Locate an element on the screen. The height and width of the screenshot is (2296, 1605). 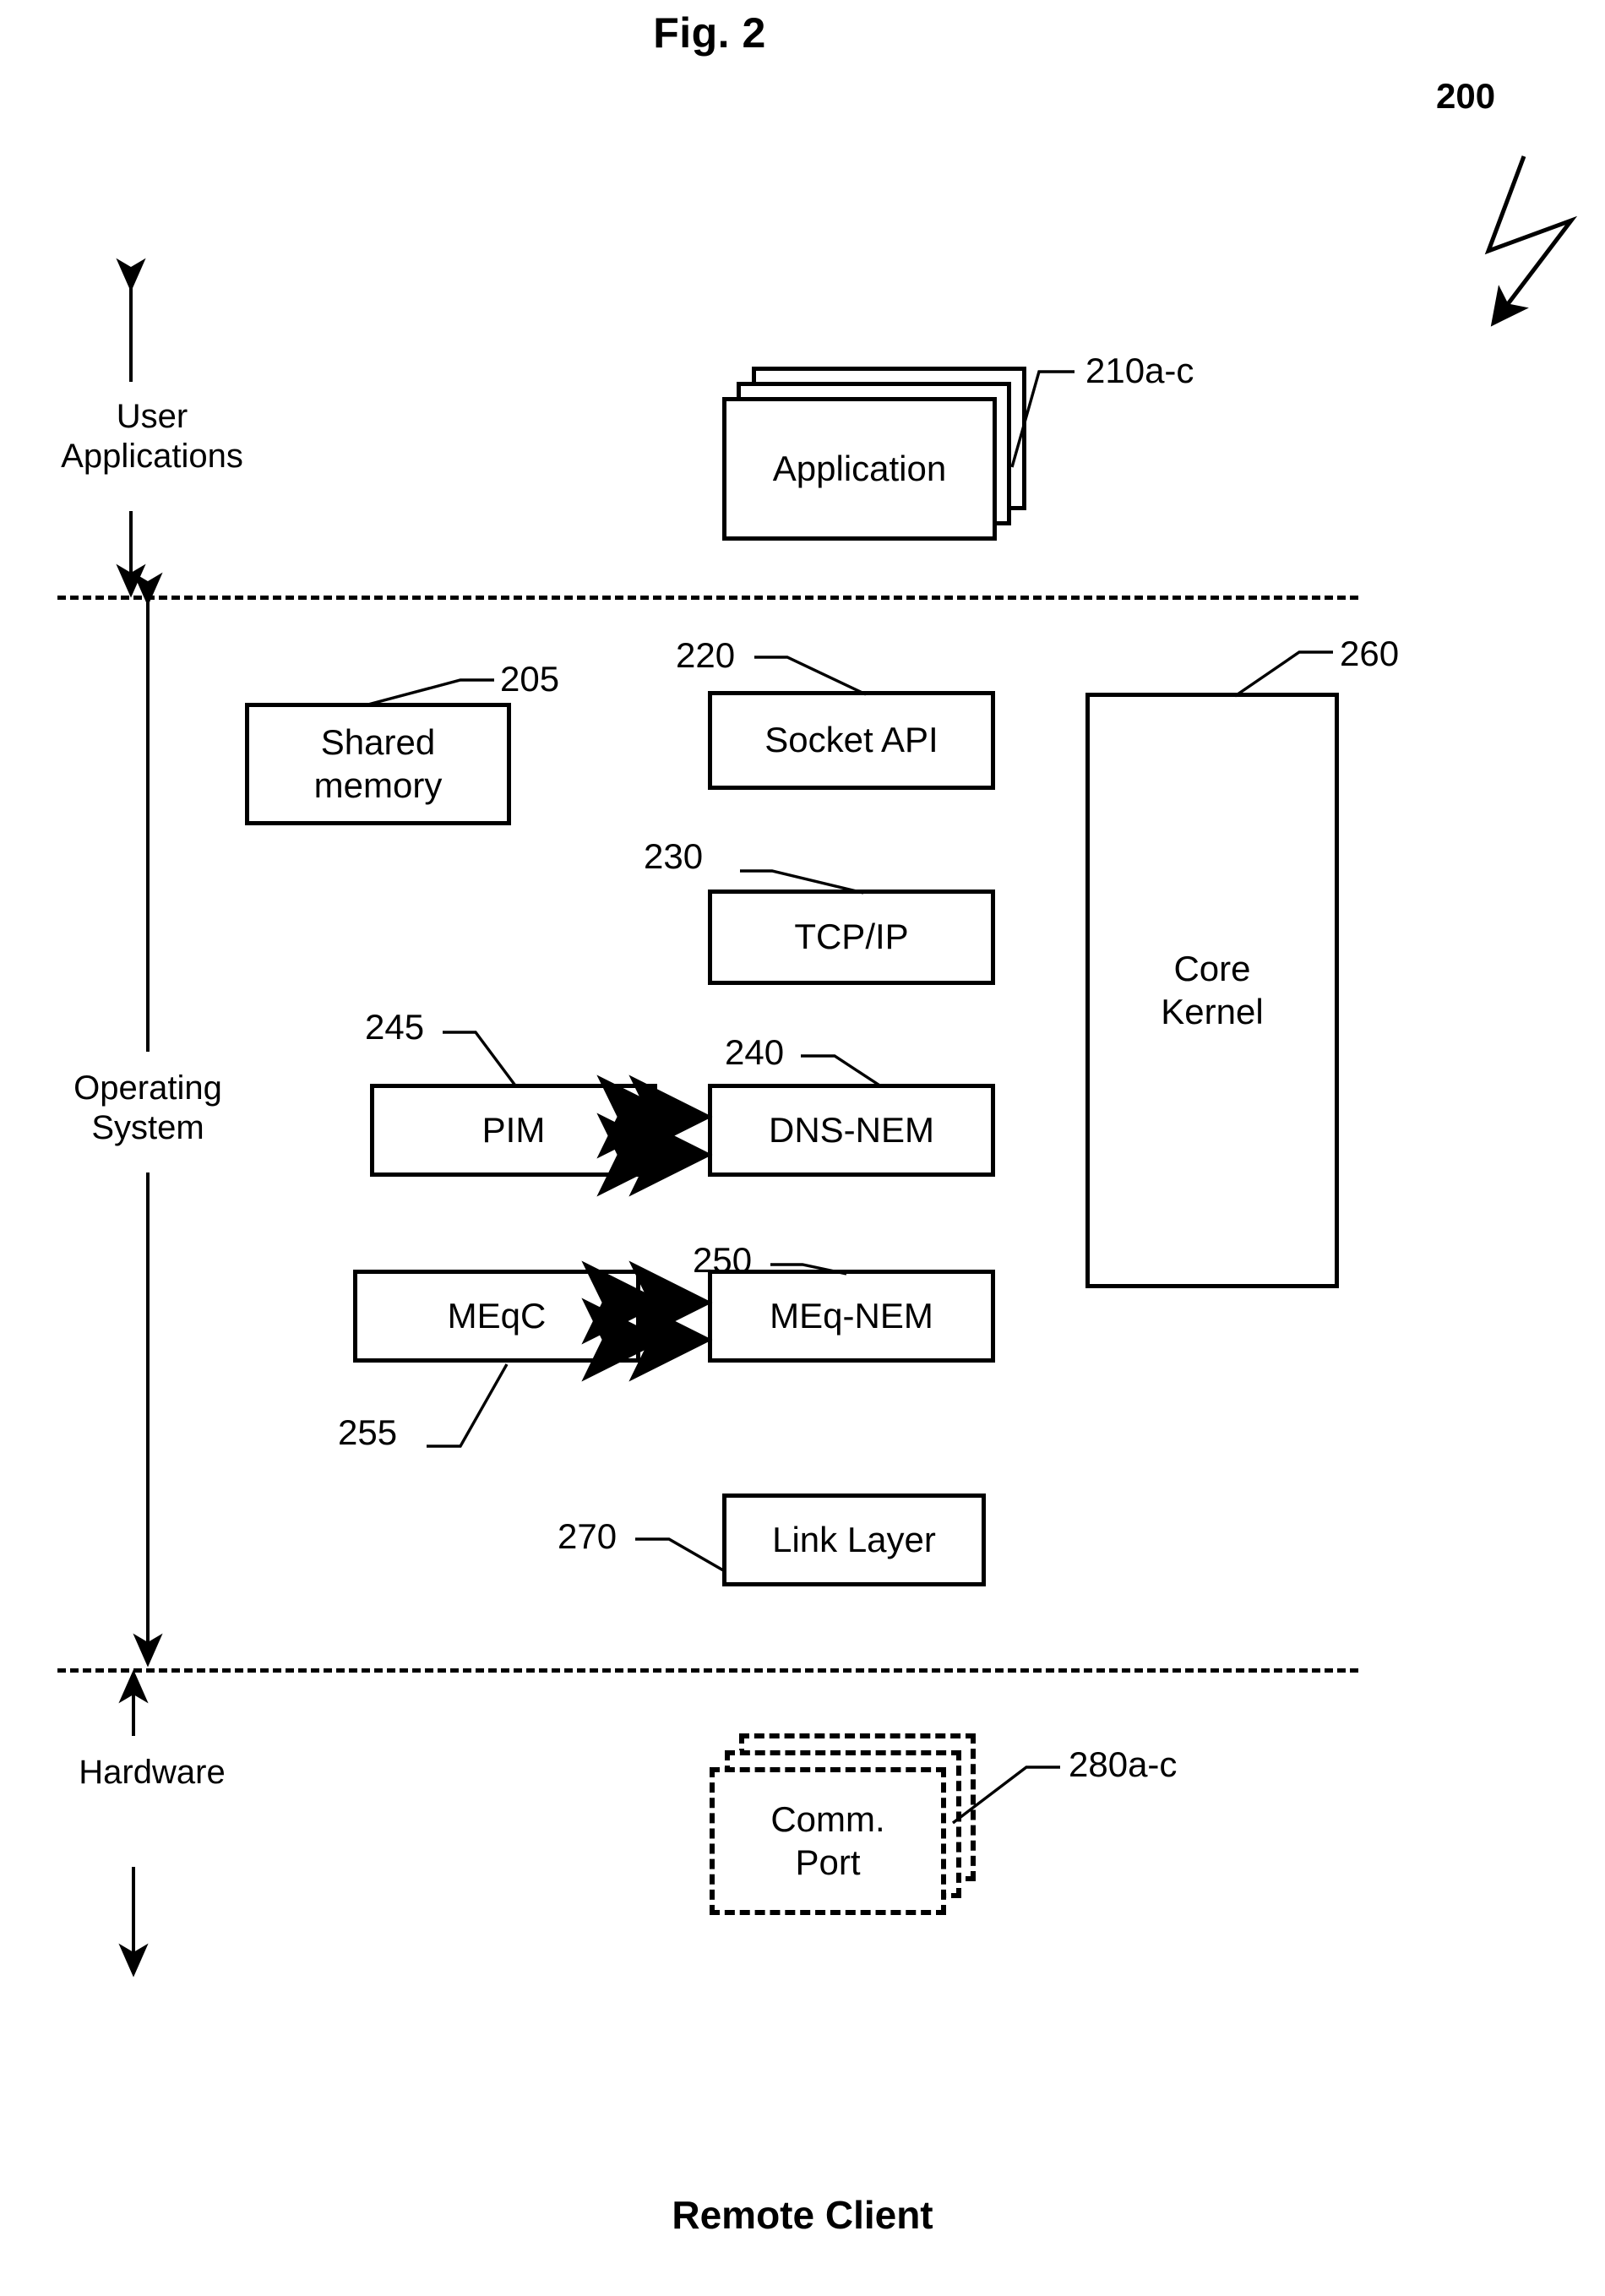
comm-port-label: Comm. Port is located at coordinates (827, 1840).